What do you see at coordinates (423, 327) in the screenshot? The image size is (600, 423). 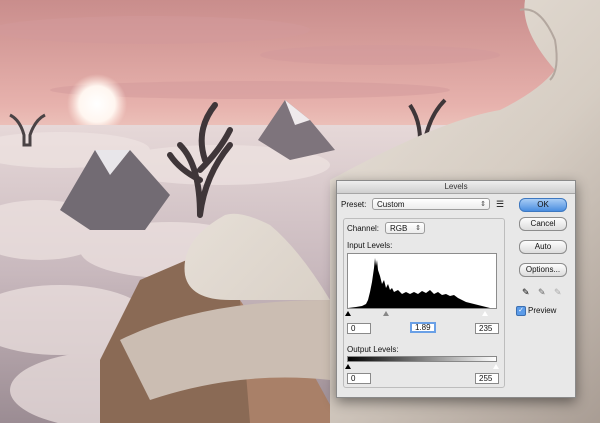 I see `input-gamma-field` at bounding box center [423, 327].